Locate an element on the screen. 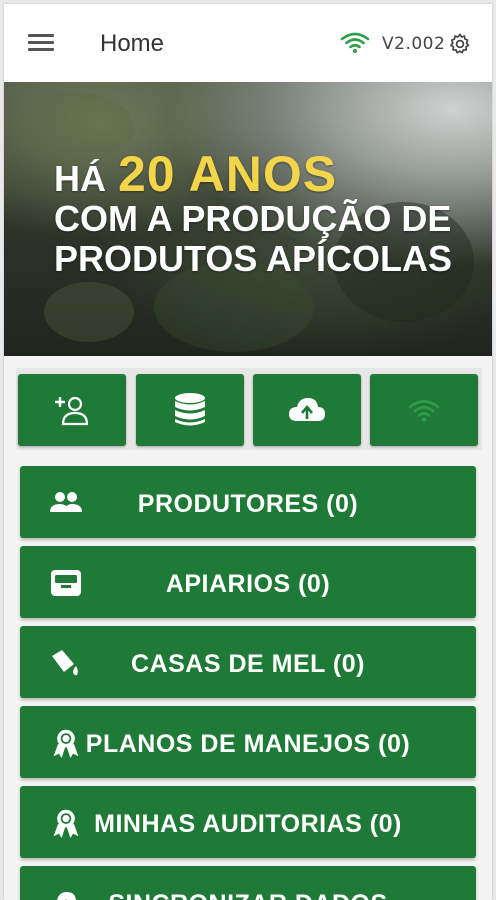 The height and width of the screenshot is (900, 496). add-user-icon is located at coordinates (72, 411).